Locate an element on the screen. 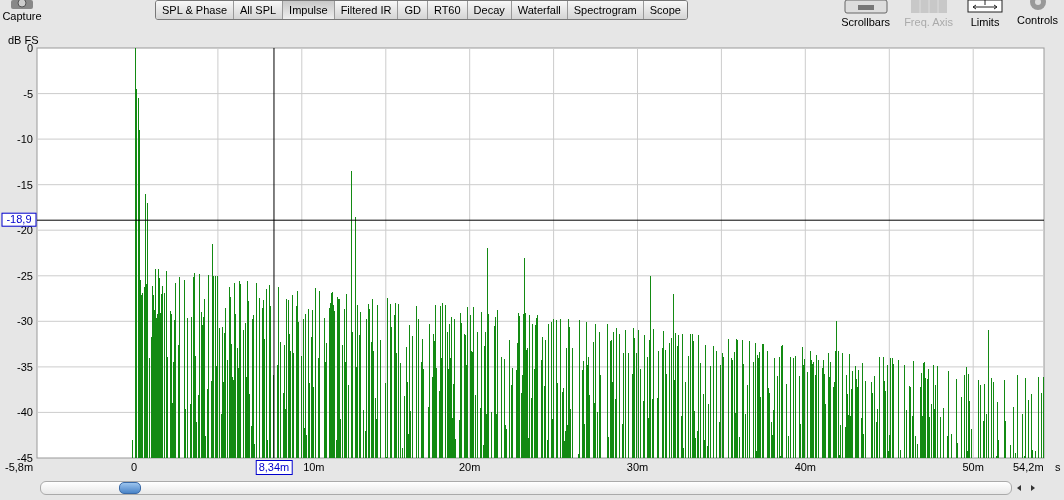  camera-icon is located at coordinates (22, 5).